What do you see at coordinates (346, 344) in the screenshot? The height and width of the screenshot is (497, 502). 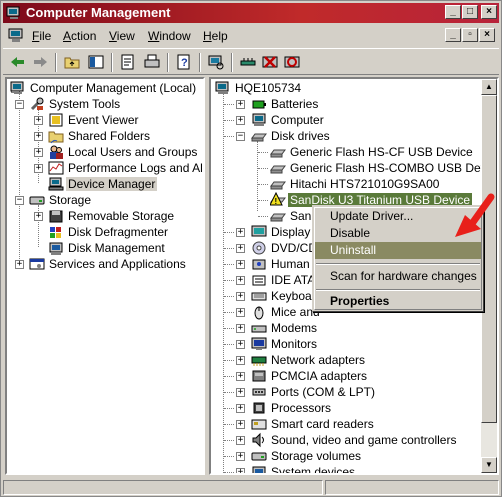 I see `device-tree-item: + Monitors` at bounding box center [346, 344].